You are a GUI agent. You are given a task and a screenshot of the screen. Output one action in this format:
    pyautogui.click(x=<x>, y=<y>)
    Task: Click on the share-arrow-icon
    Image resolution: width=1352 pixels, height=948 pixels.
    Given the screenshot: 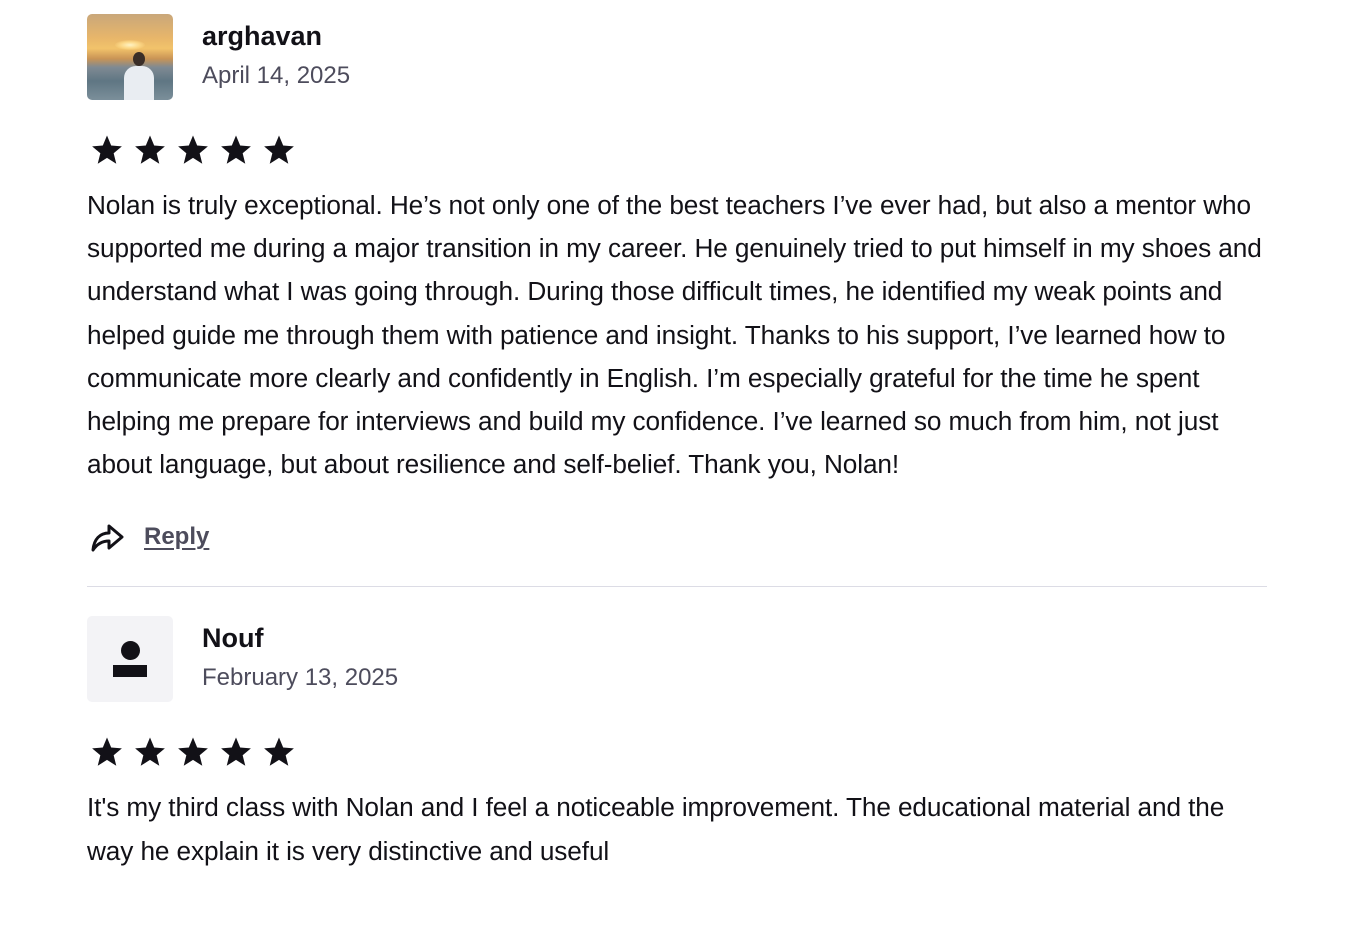 What is the action you would take?
    pyautogui.click(x=107, y=537)
    